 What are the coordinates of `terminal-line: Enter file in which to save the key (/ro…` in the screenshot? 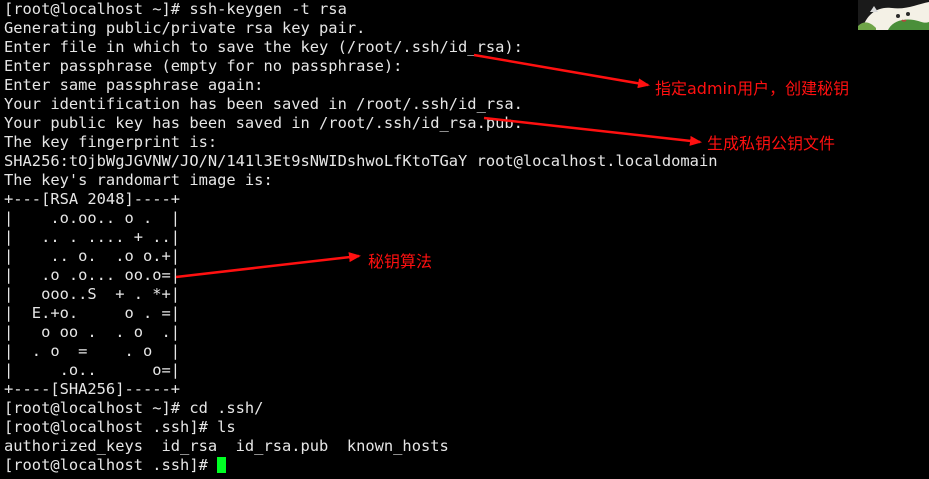 It's located at (263, 47).